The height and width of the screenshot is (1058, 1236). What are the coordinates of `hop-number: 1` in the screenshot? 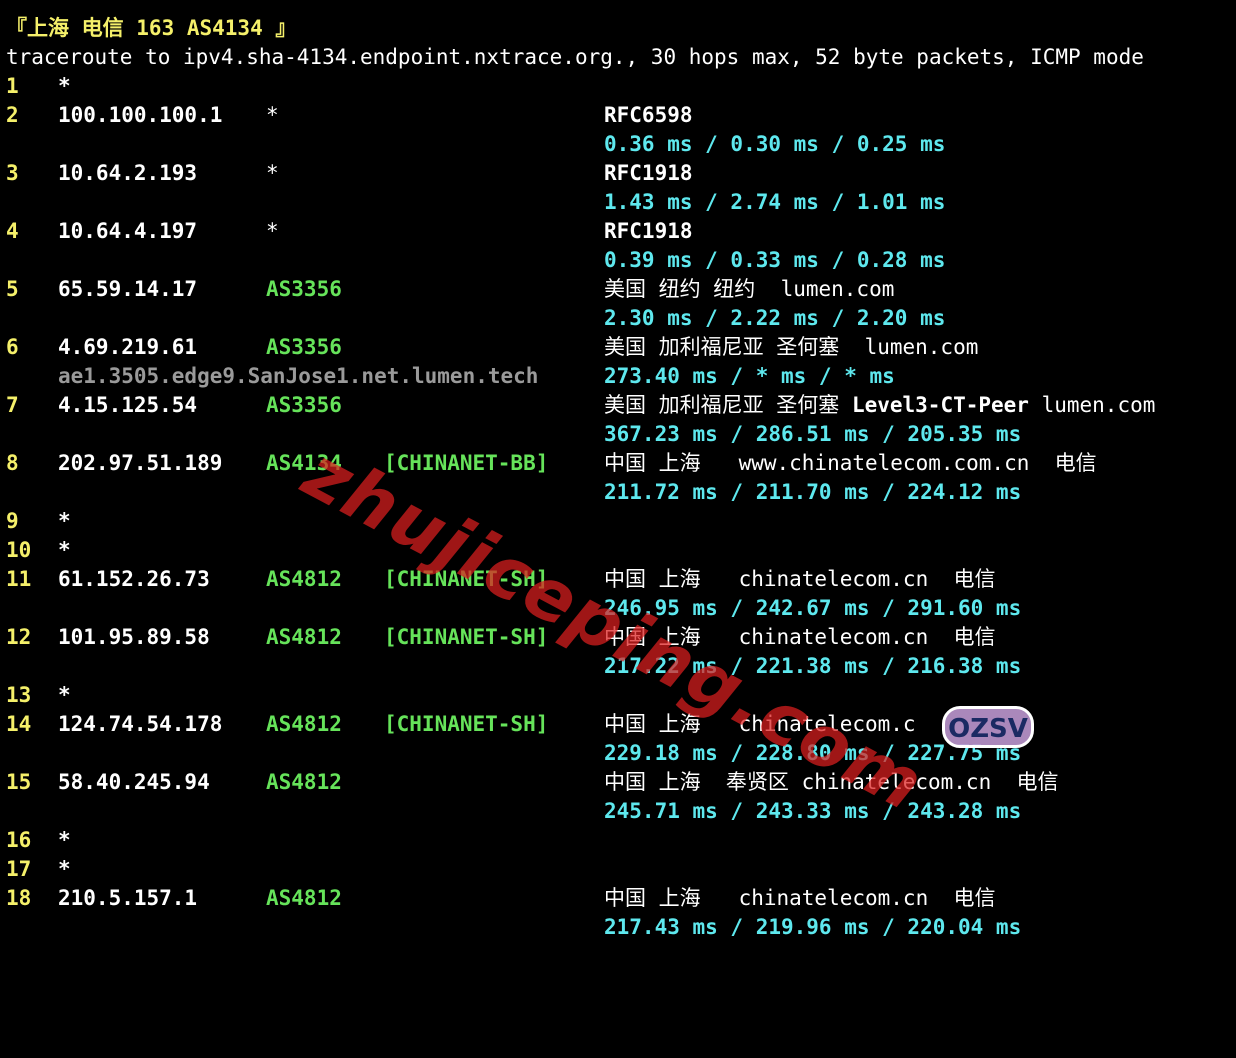 It's located at (12, 86).